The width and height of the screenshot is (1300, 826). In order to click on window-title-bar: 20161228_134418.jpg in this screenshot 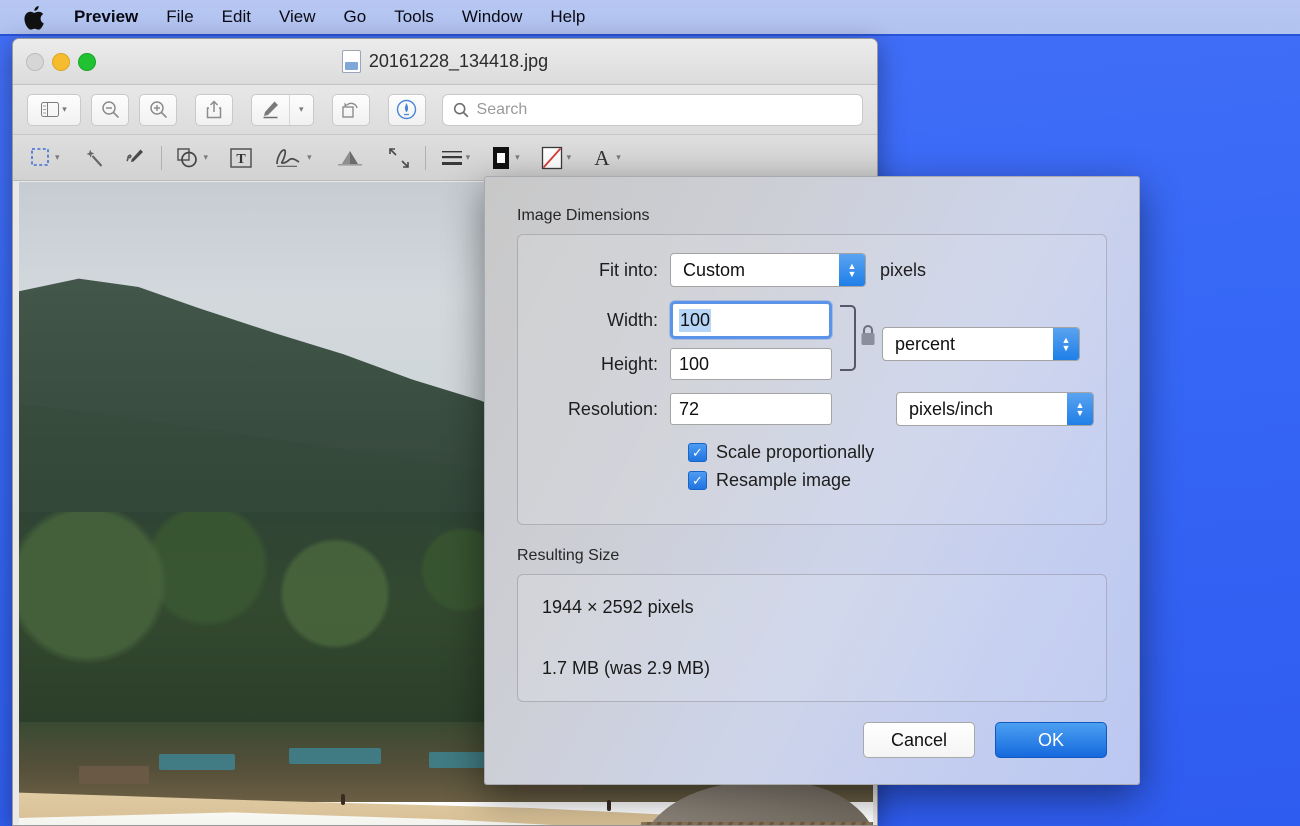, I will do `click(445, 62)`.